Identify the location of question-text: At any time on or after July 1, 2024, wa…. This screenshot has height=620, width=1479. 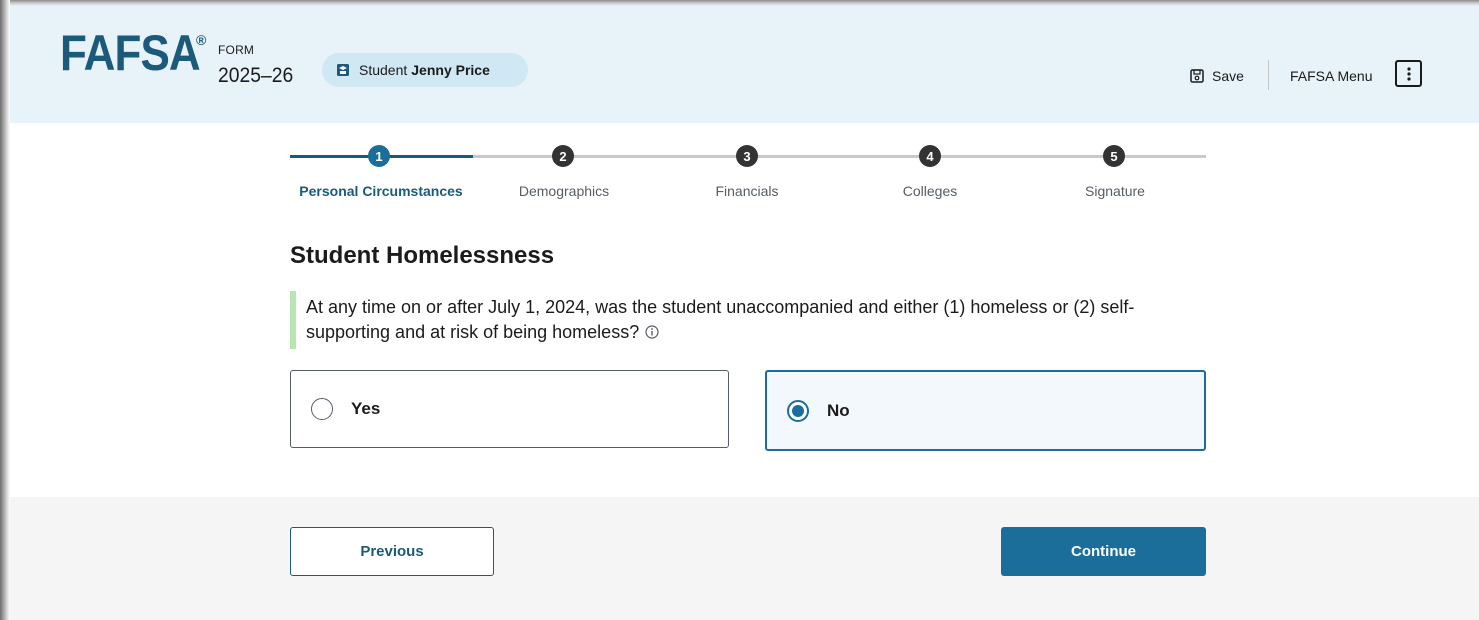
(761, 320).